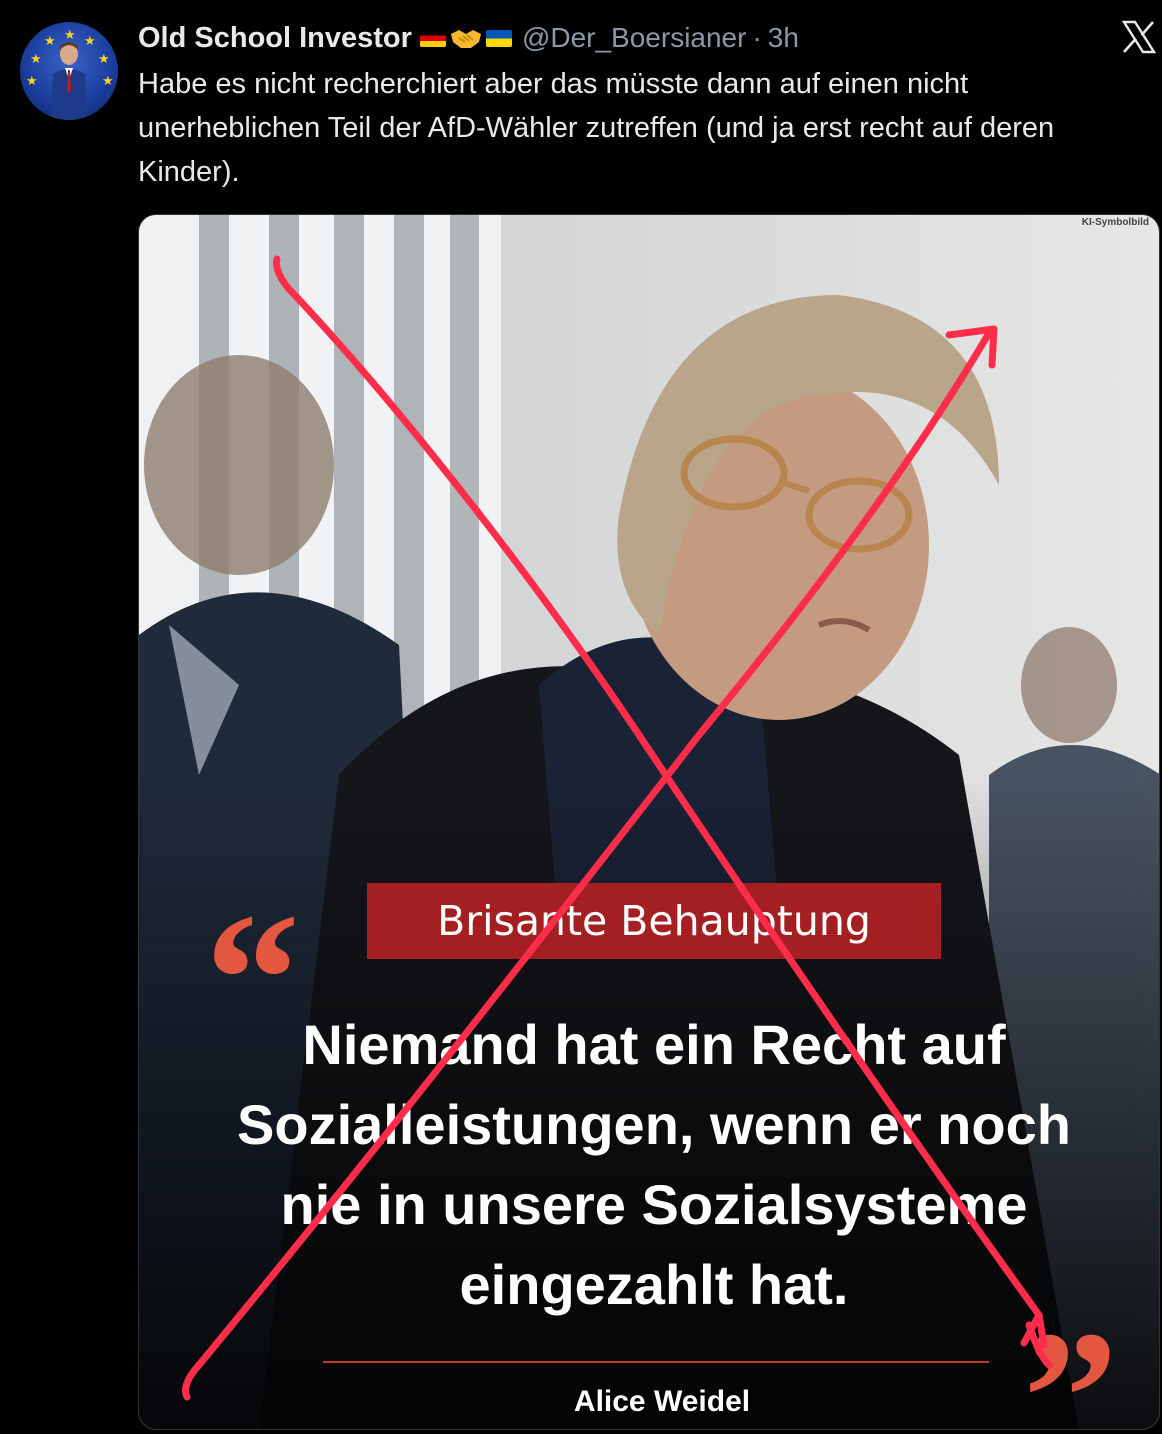  I want to click on x-logo-icon, so click(1139, 37).